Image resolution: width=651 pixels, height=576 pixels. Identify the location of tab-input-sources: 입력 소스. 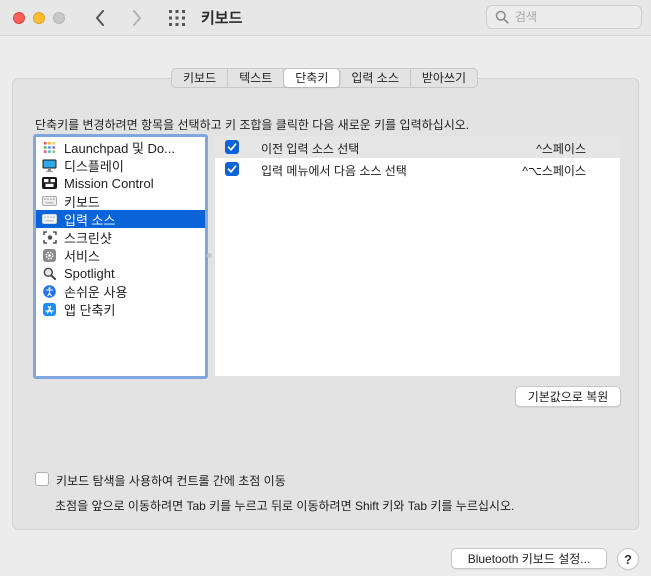
(375, 78).